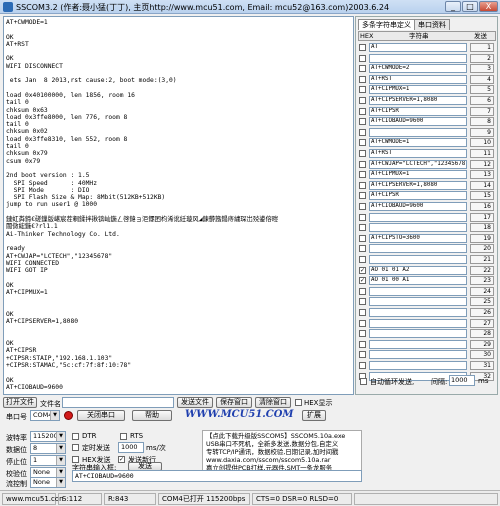  What do you see at coordinates (482, 132) in the screenshot?
I see `row-send-button: 9` at bounding box center [482, 132].